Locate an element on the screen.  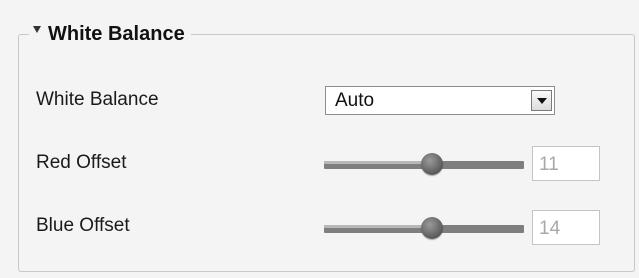
blue-offset-slider is located at coordinates (424, 229).